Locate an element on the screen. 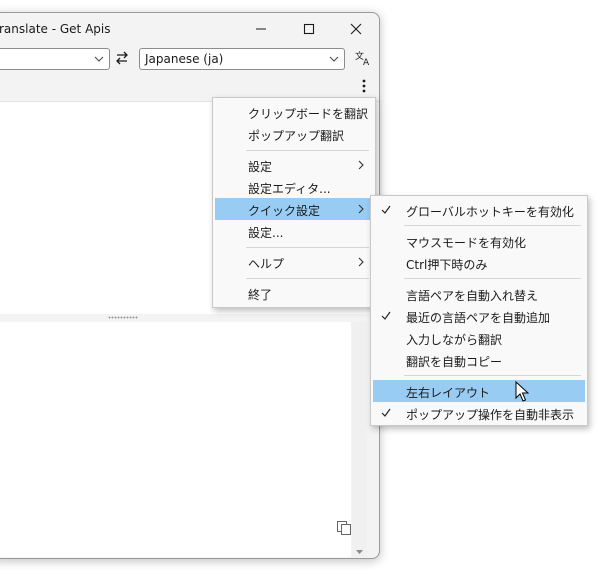 This screenshot has width=600, height=570. menu-item-global-hotkey: グローバルホットキーを有効化 is located at coordinates (479, 210).